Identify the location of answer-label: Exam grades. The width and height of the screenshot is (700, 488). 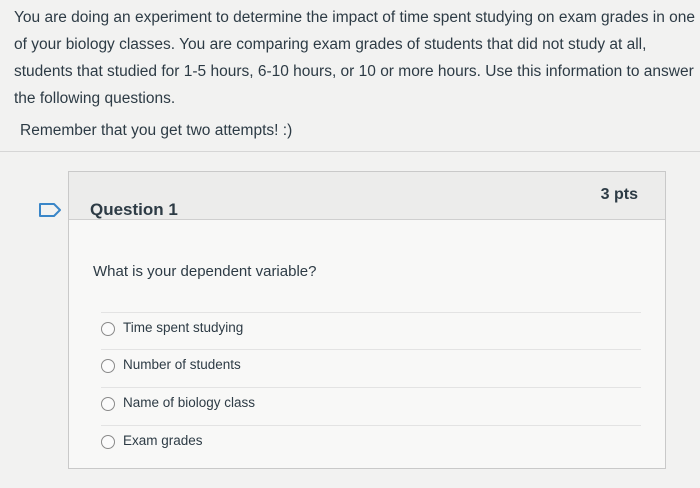
(163, 440).